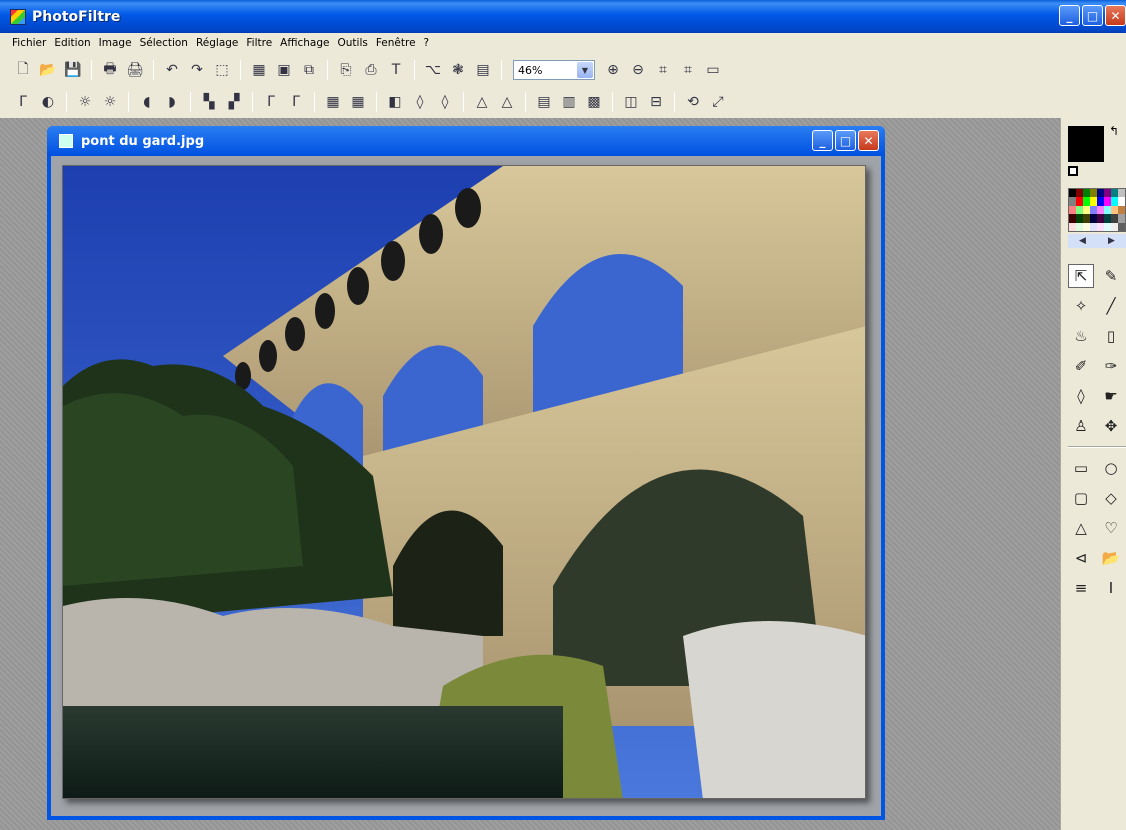 The height and width of the screenshot is (830, 1126). Describe the element at coordinates (23, 70) in the screenshot. I see `new-icon: 🗋` at that location.